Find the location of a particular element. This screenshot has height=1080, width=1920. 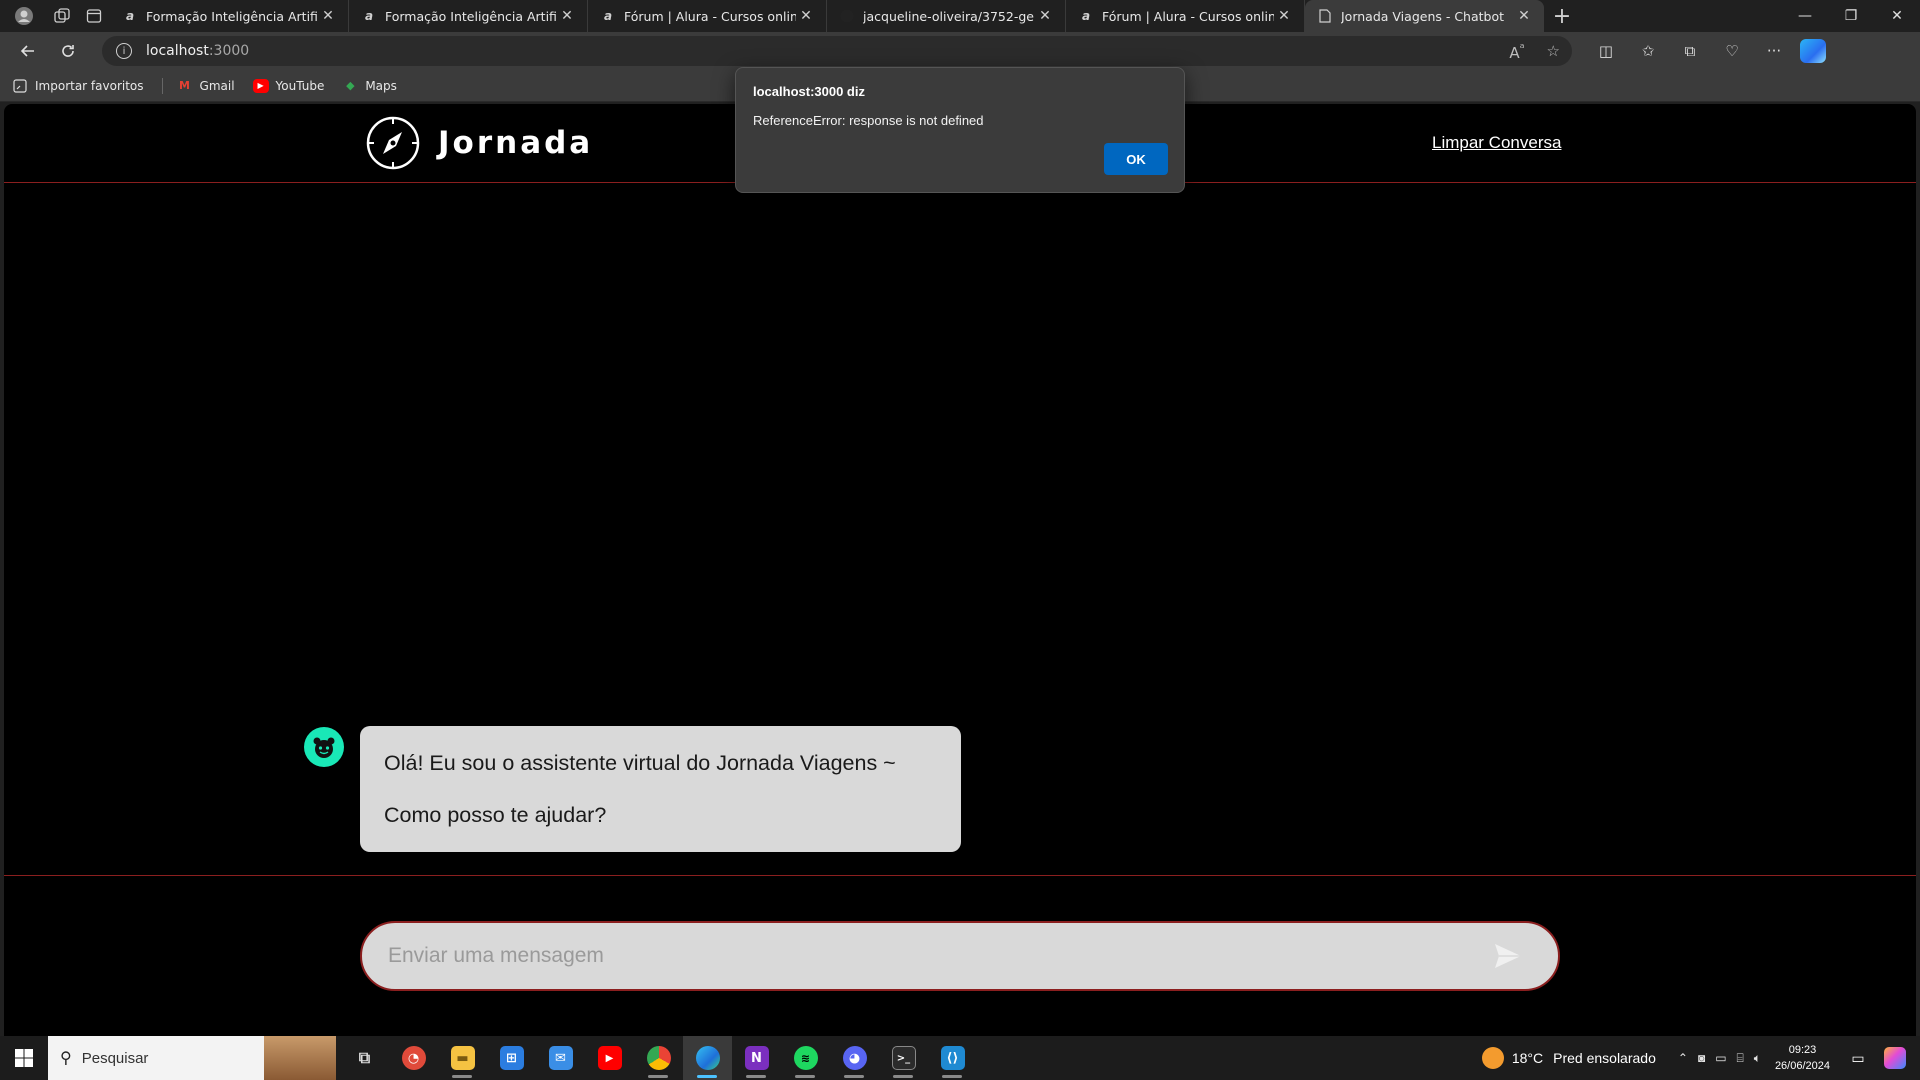

network-icon: ⌸ is located at coordinates (1740, 1058).